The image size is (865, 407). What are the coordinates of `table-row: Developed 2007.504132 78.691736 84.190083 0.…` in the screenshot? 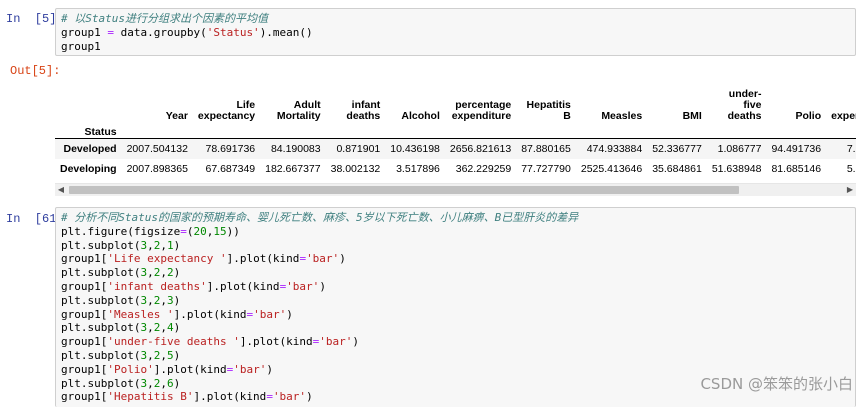 It's located at (455, 148).